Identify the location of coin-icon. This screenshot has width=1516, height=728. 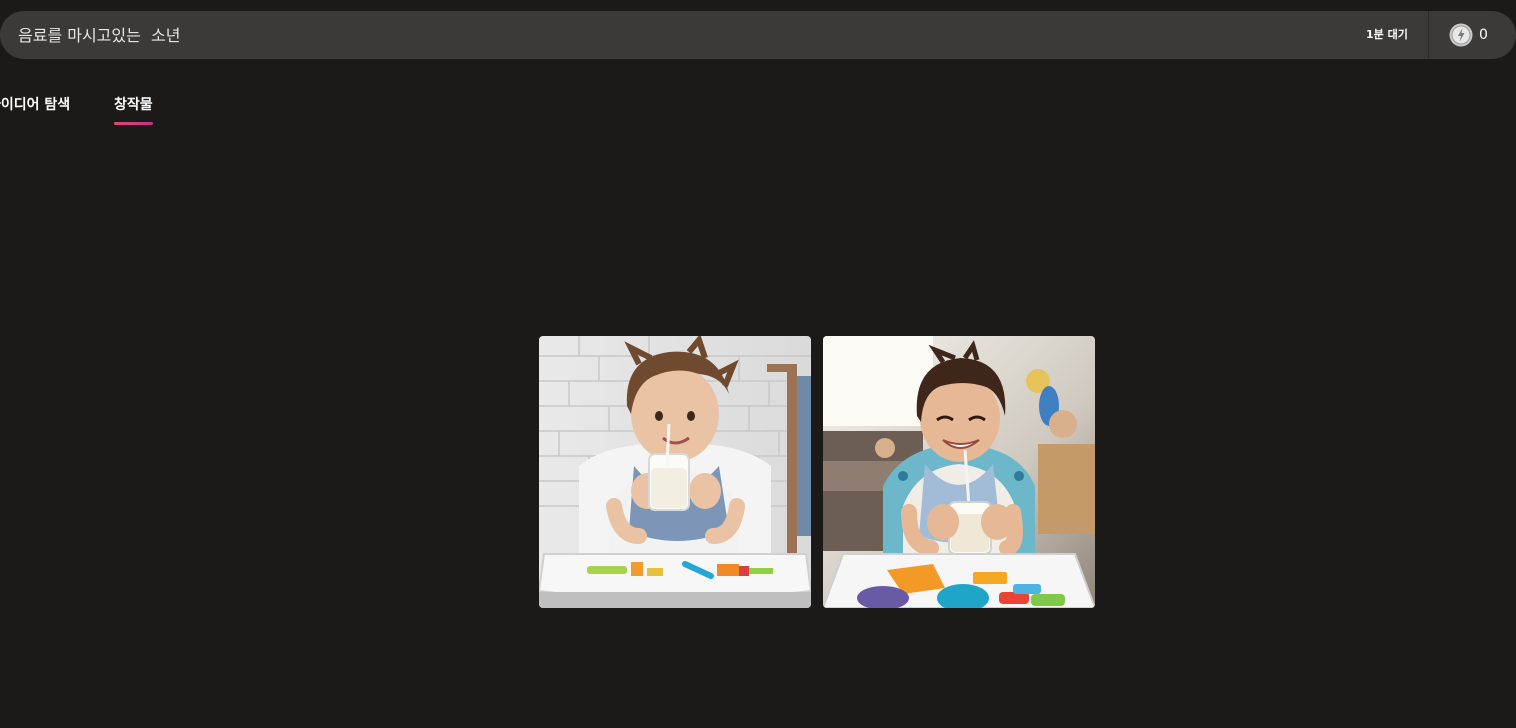
(1461, 35).